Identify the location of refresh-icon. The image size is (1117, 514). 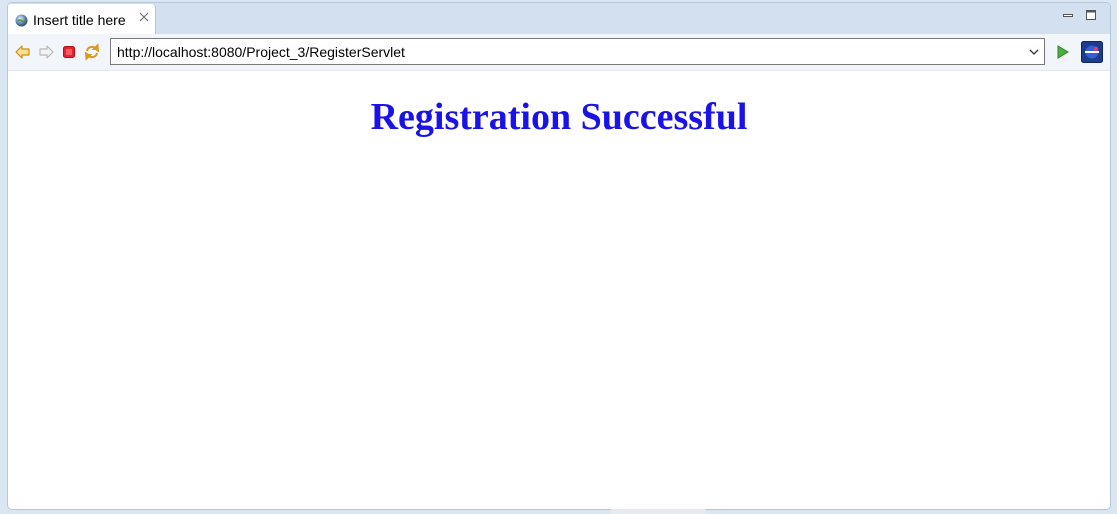
(92, 52).